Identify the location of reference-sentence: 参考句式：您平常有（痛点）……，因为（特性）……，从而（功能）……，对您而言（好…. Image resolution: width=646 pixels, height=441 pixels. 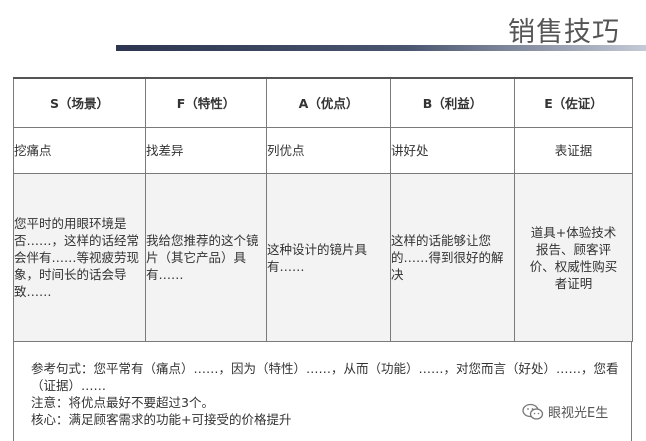
(325, 377).